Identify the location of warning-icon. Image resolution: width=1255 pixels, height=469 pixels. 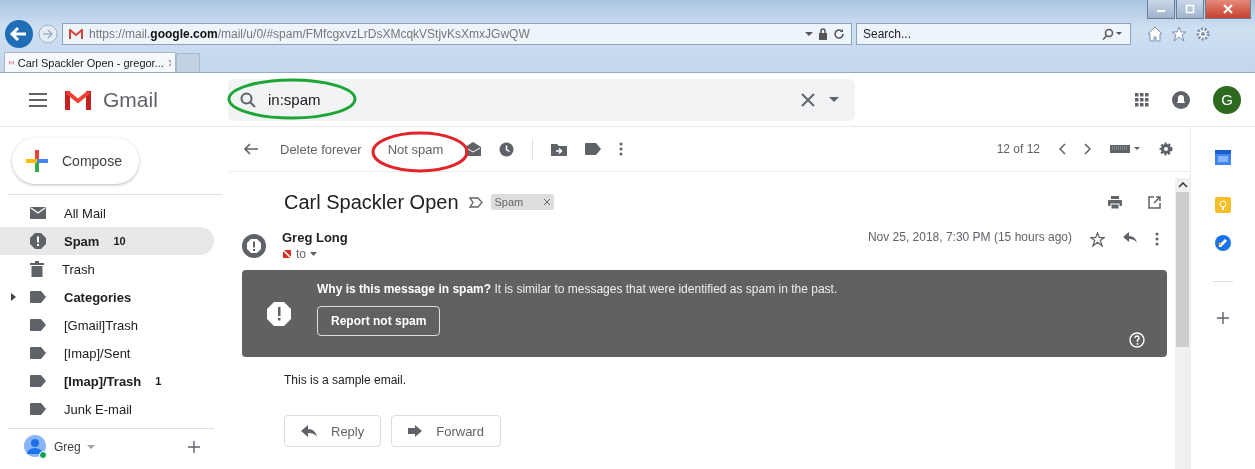
(279, 314).